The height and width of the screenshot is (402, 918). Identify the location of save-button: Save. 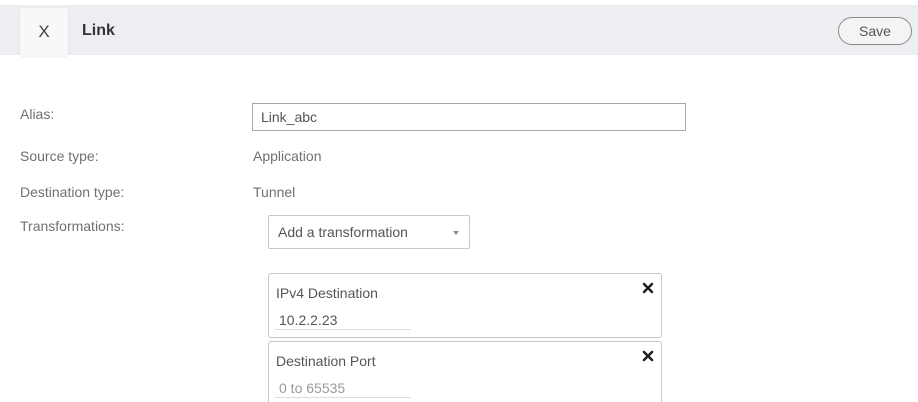
(875, 31).